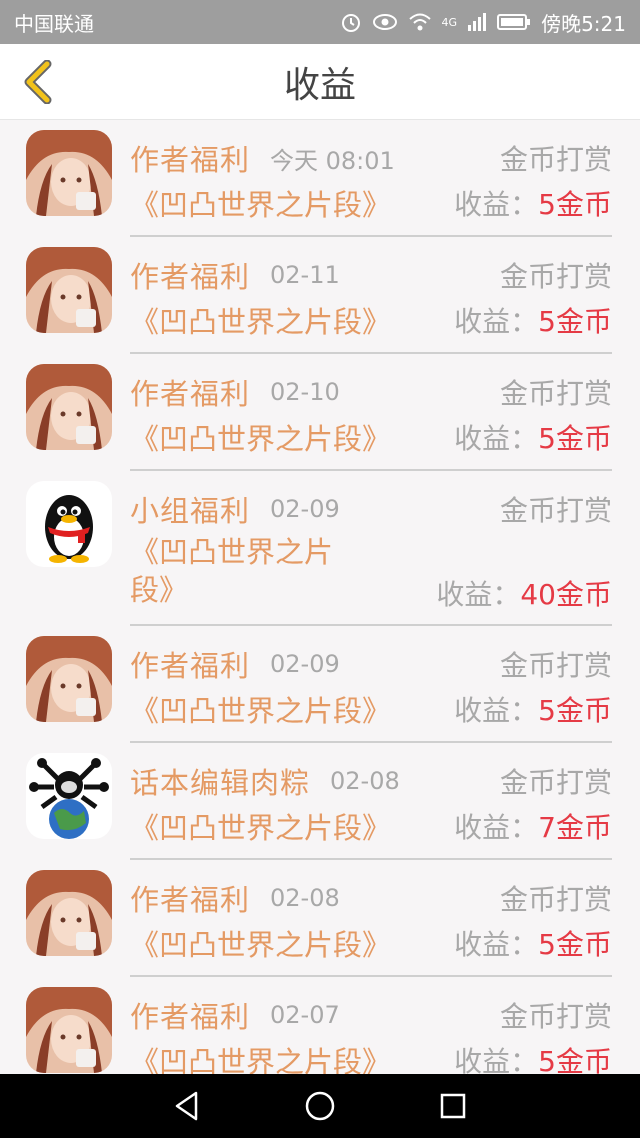 The image size is (640, 1138). I want to click on nav-back-button, so click(187, 1106).